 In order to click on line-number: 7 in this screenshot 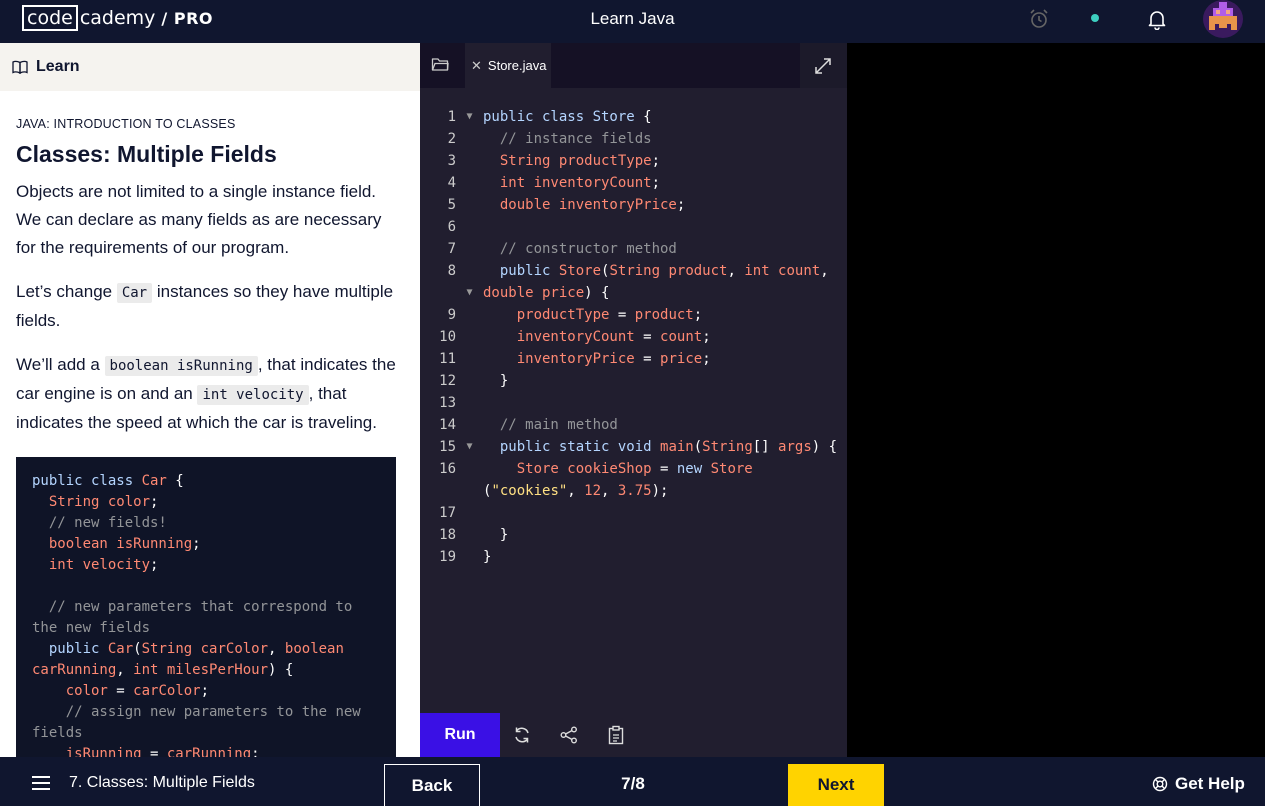, I will do `click(451, 249)`.